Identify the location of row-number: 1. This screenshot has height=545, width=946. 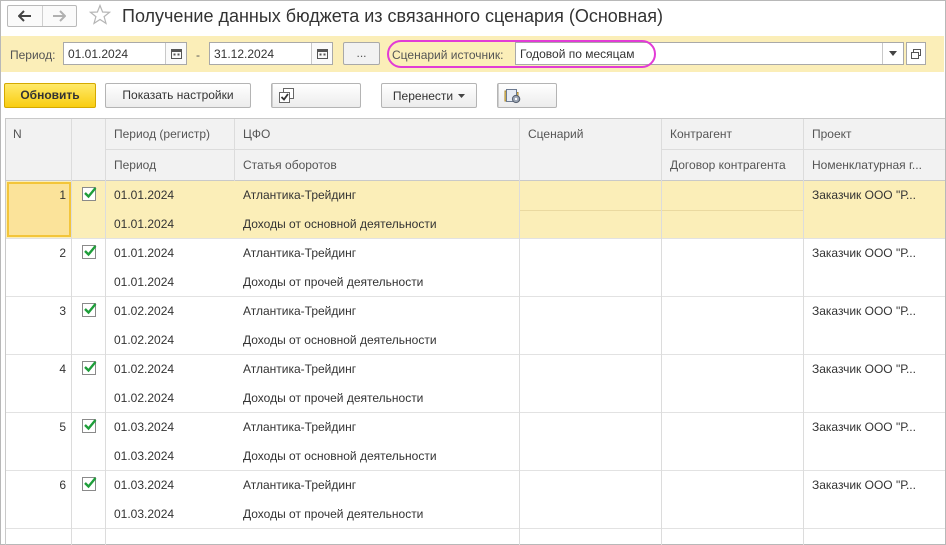
(62, 195).